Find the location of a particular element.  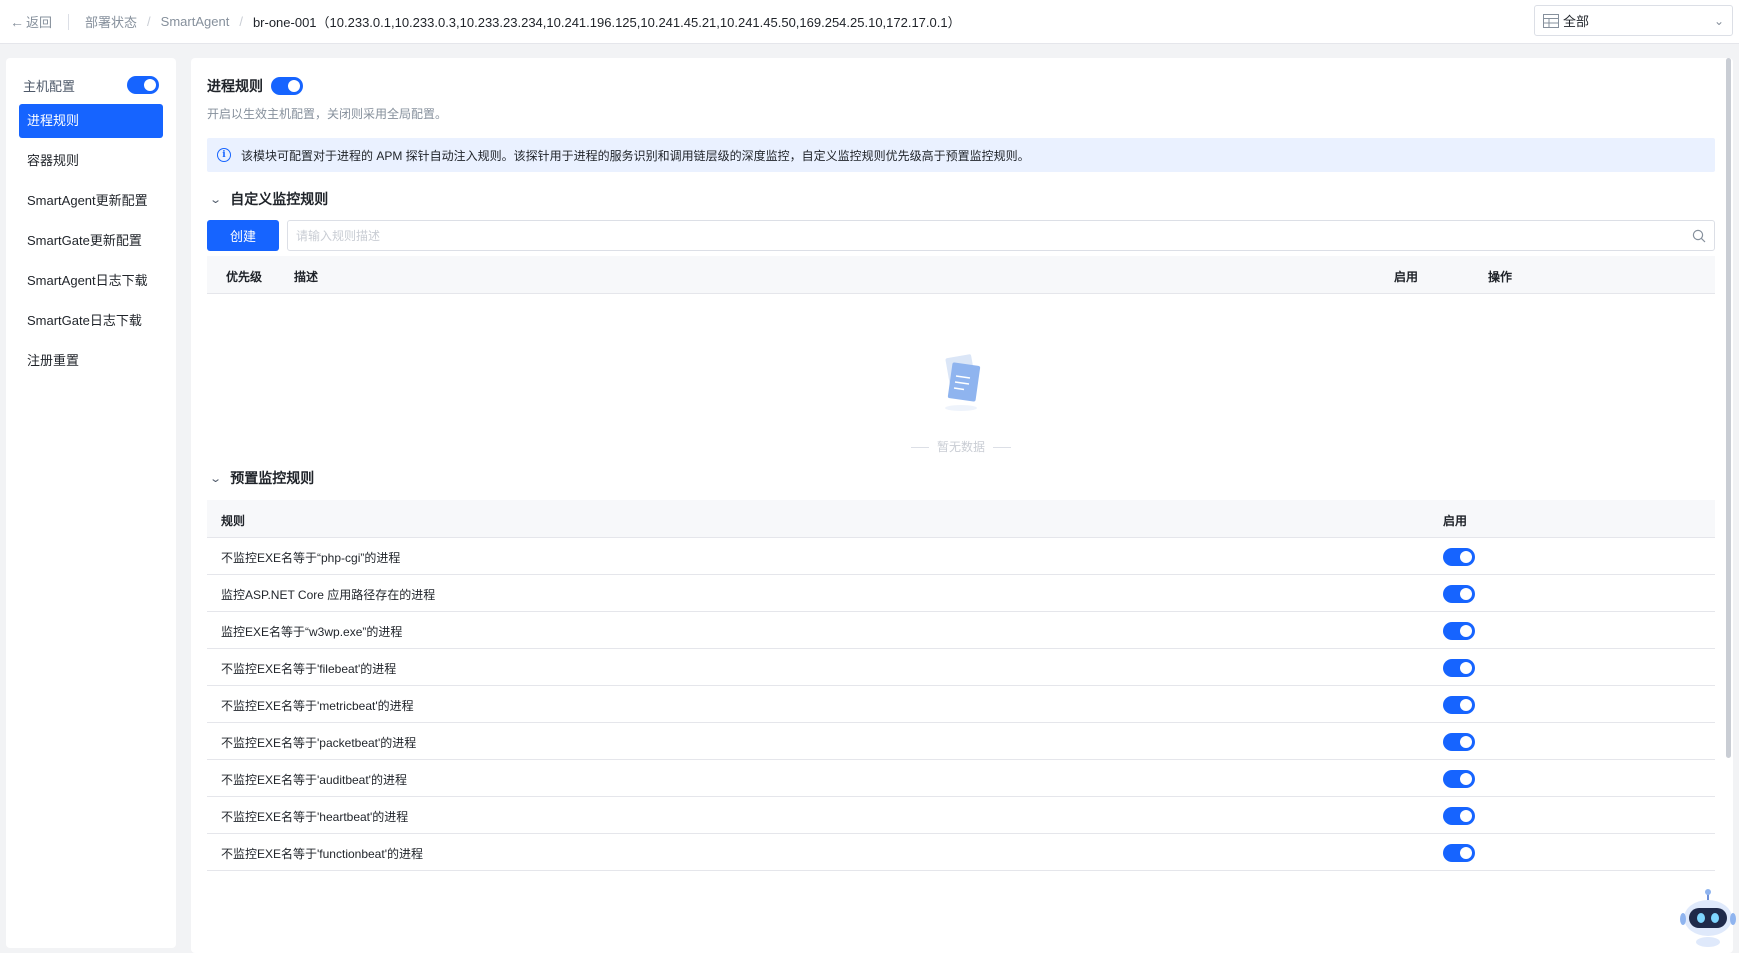

sidebar-item-register-reset: 注册重置 is located at coordinates (91, 361).